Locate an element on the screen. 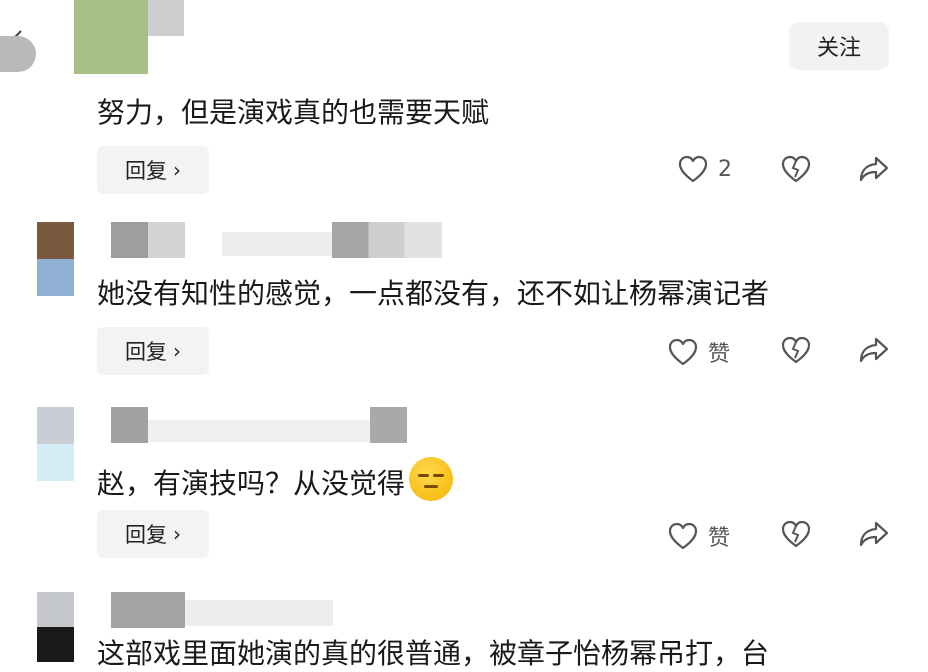 The height and width of the screenshot is (672, 928). comment-text-body: 赵，有演技吗？从没觉得 is located at coordinates (251, 483).